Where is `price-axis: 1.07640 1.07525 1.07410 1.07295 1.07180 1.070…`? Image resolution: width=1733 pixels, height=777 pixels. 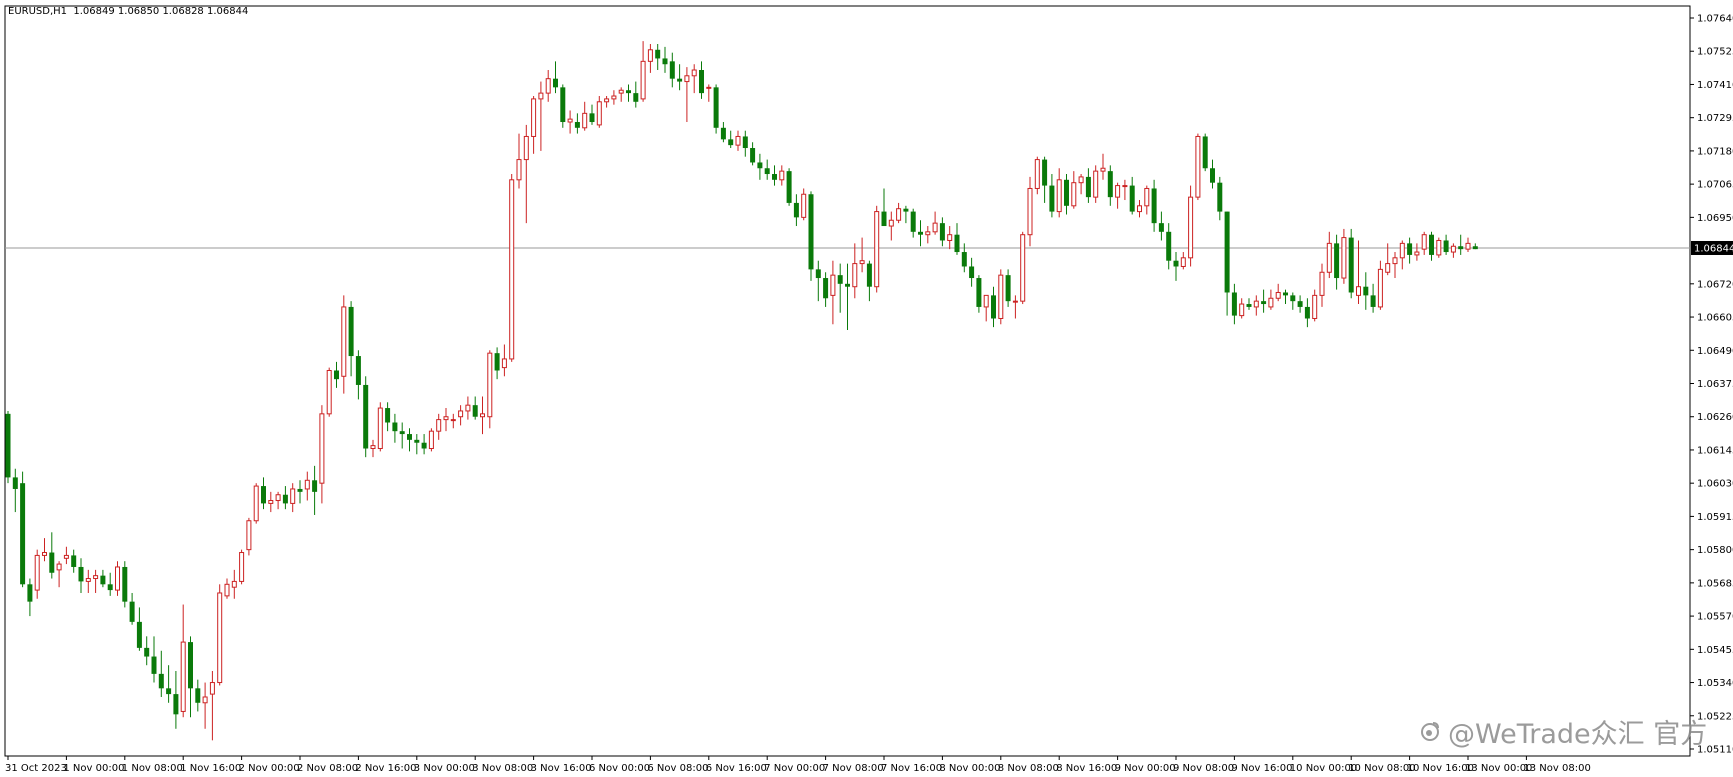
price-axis: 1.07640 1.07525 1.07410 1.07295 1.07180 1.070… is located at coordinates (1711, 385).